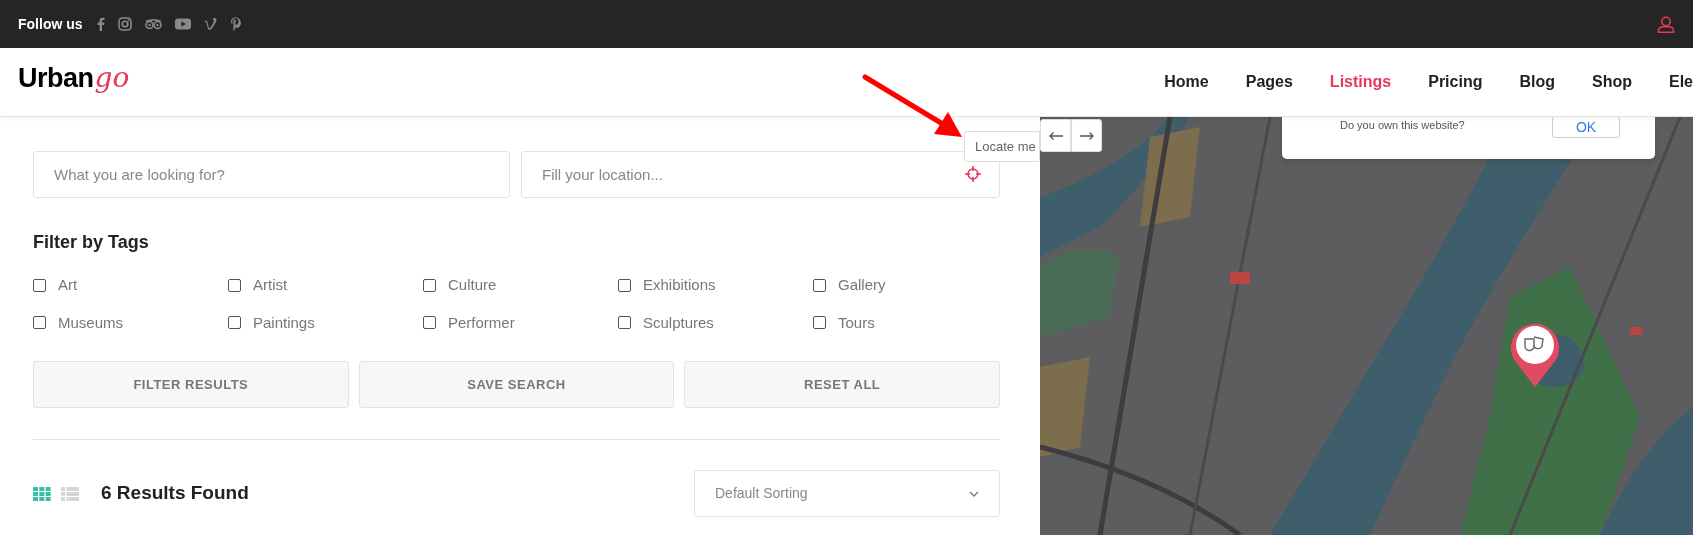 Image resolution: width=1693 pixels, height=535 pixels. Describe the element at coordinates (1455, 82) in the screenshot. I see `nav-link: Pricing` at that location.